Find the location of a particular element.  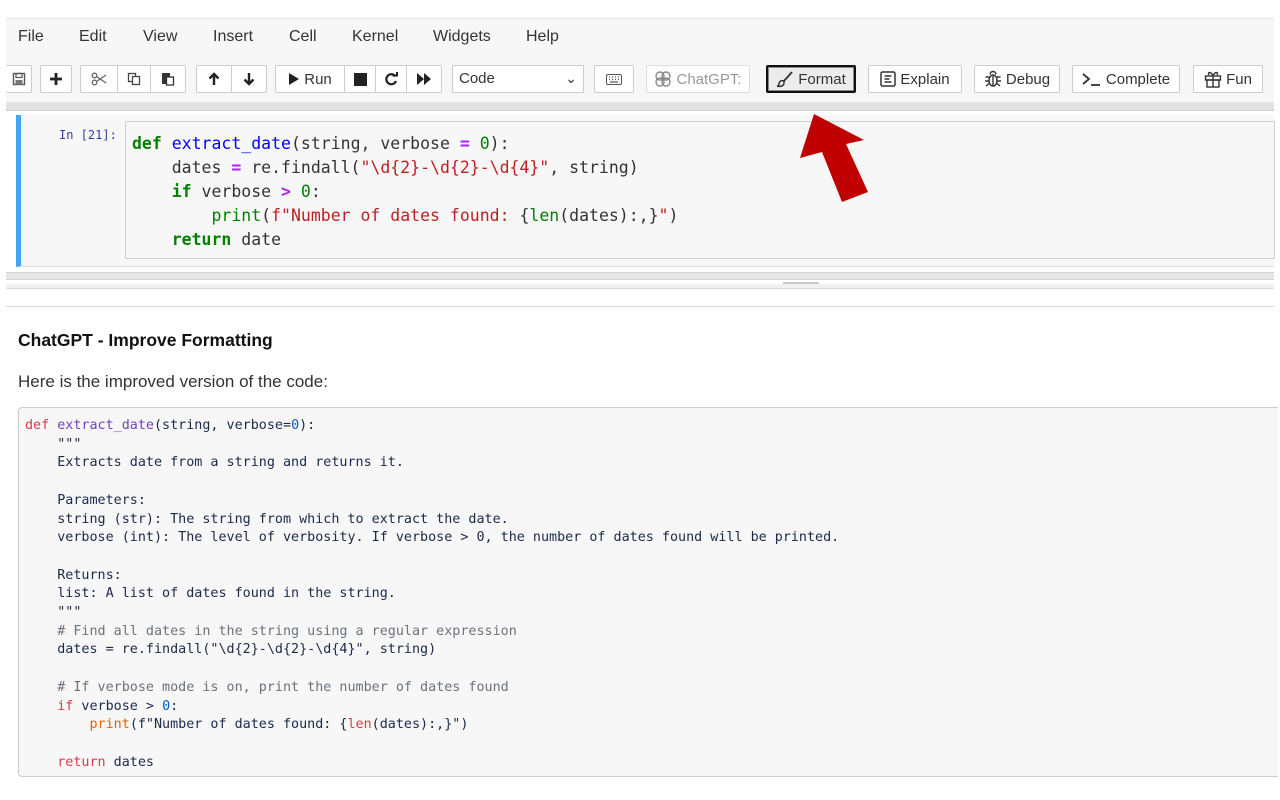

save-icon is located at coordinates (18, 79).